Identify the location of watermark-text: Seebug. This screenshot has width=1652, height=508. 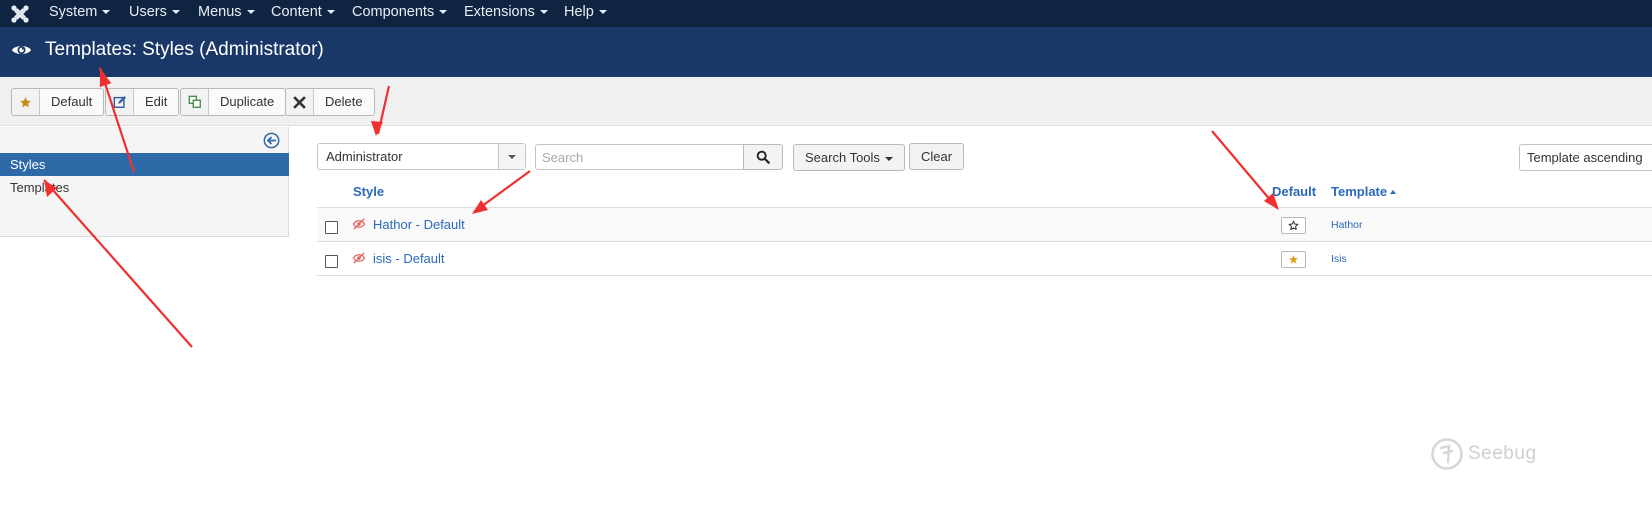
(1502, 453).